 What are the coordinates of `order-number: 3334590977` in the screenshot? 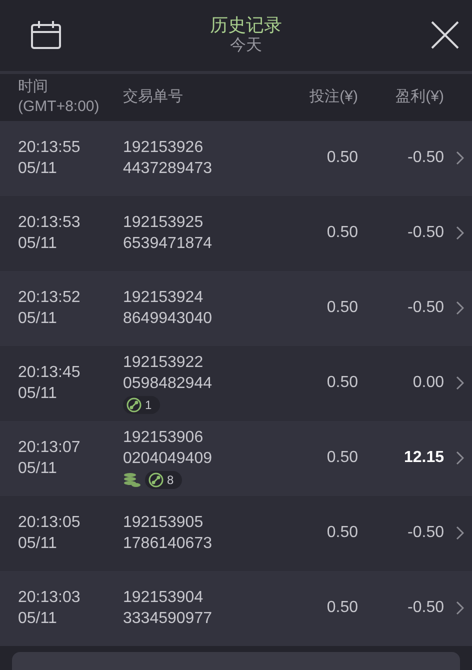 It's located at (168, 619).